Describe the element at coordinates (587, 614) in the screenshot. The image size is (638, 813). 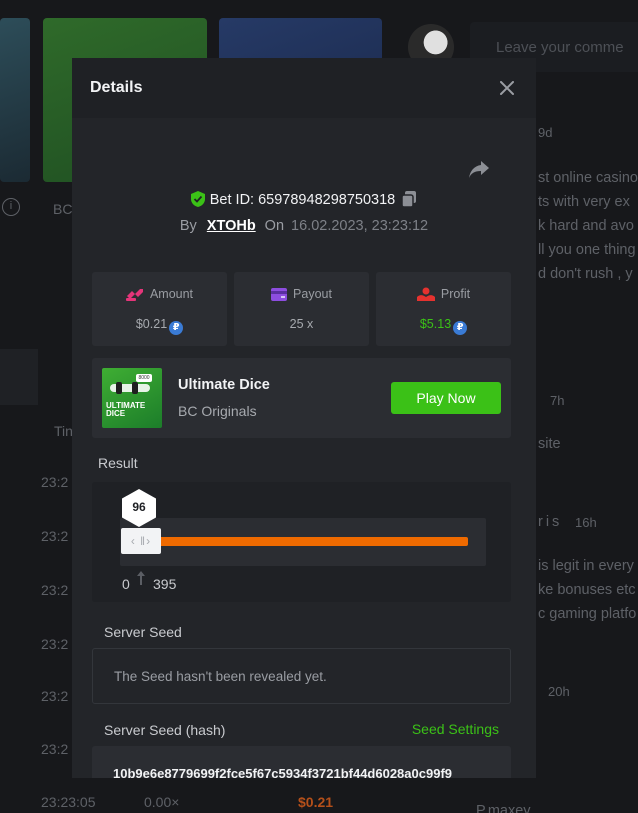
I see `comment-text: c gaming platfo` at that location.